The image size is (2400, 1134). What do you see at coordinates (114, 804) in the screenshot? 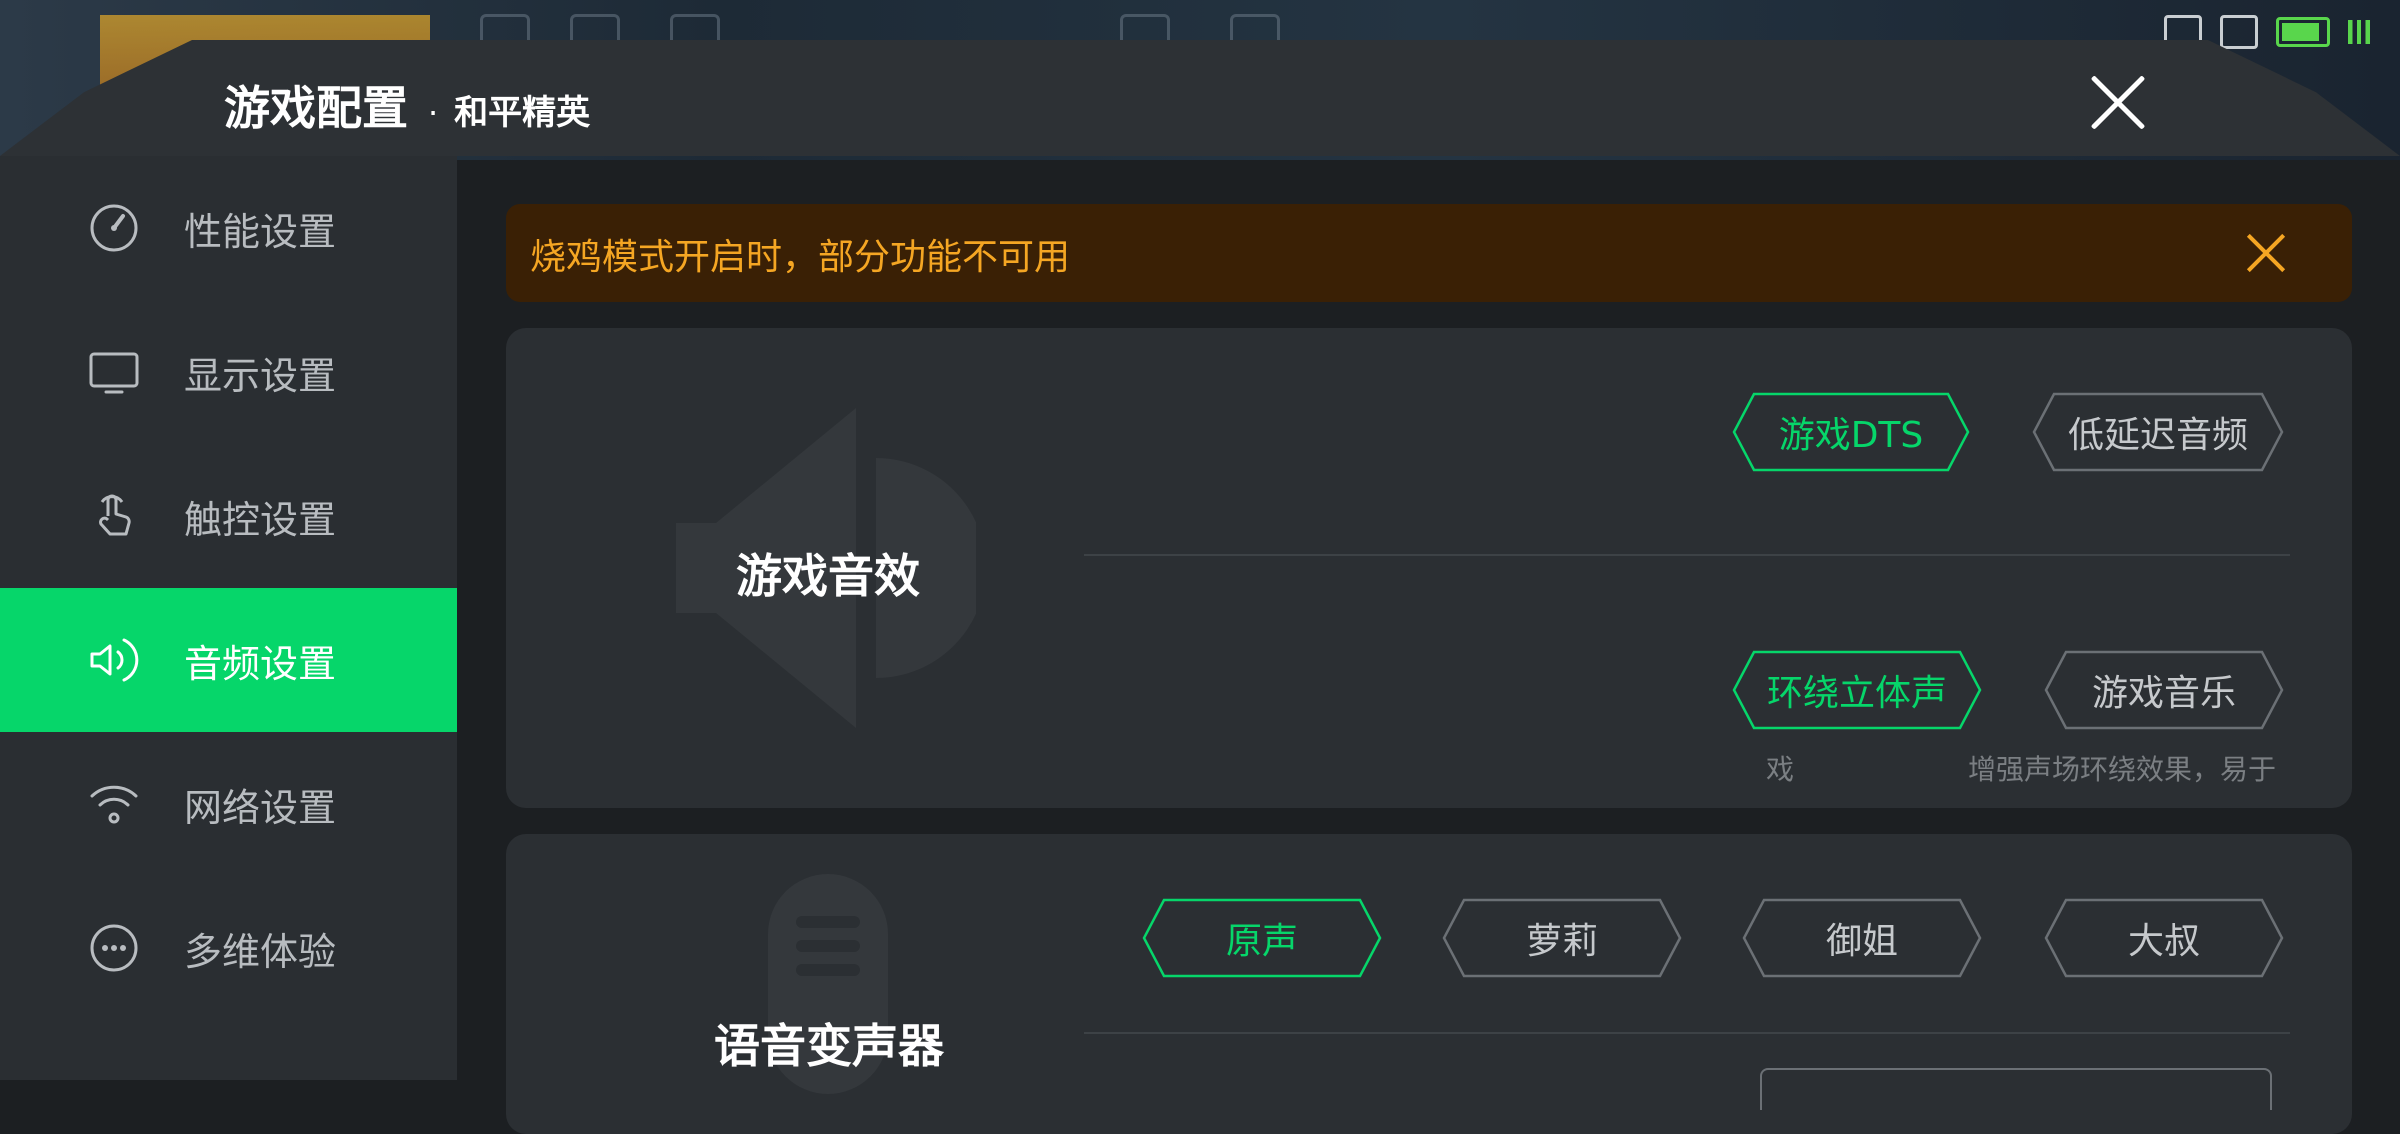
I see `wifi-icon` at bounding box center [114, 804].